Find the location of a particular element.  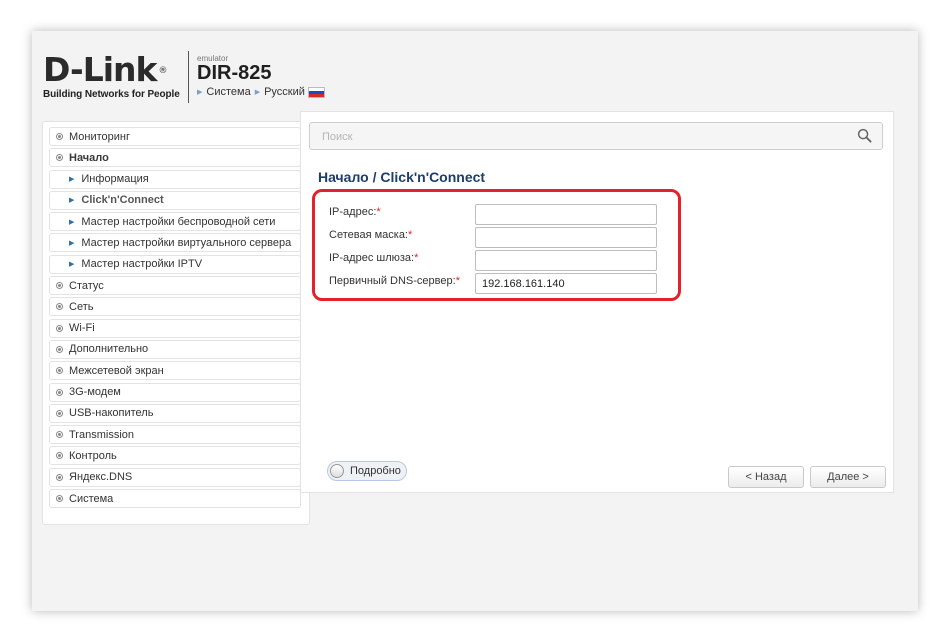

sidebar-item-advanced: Дополнительно is located at coordinates (175, 349).